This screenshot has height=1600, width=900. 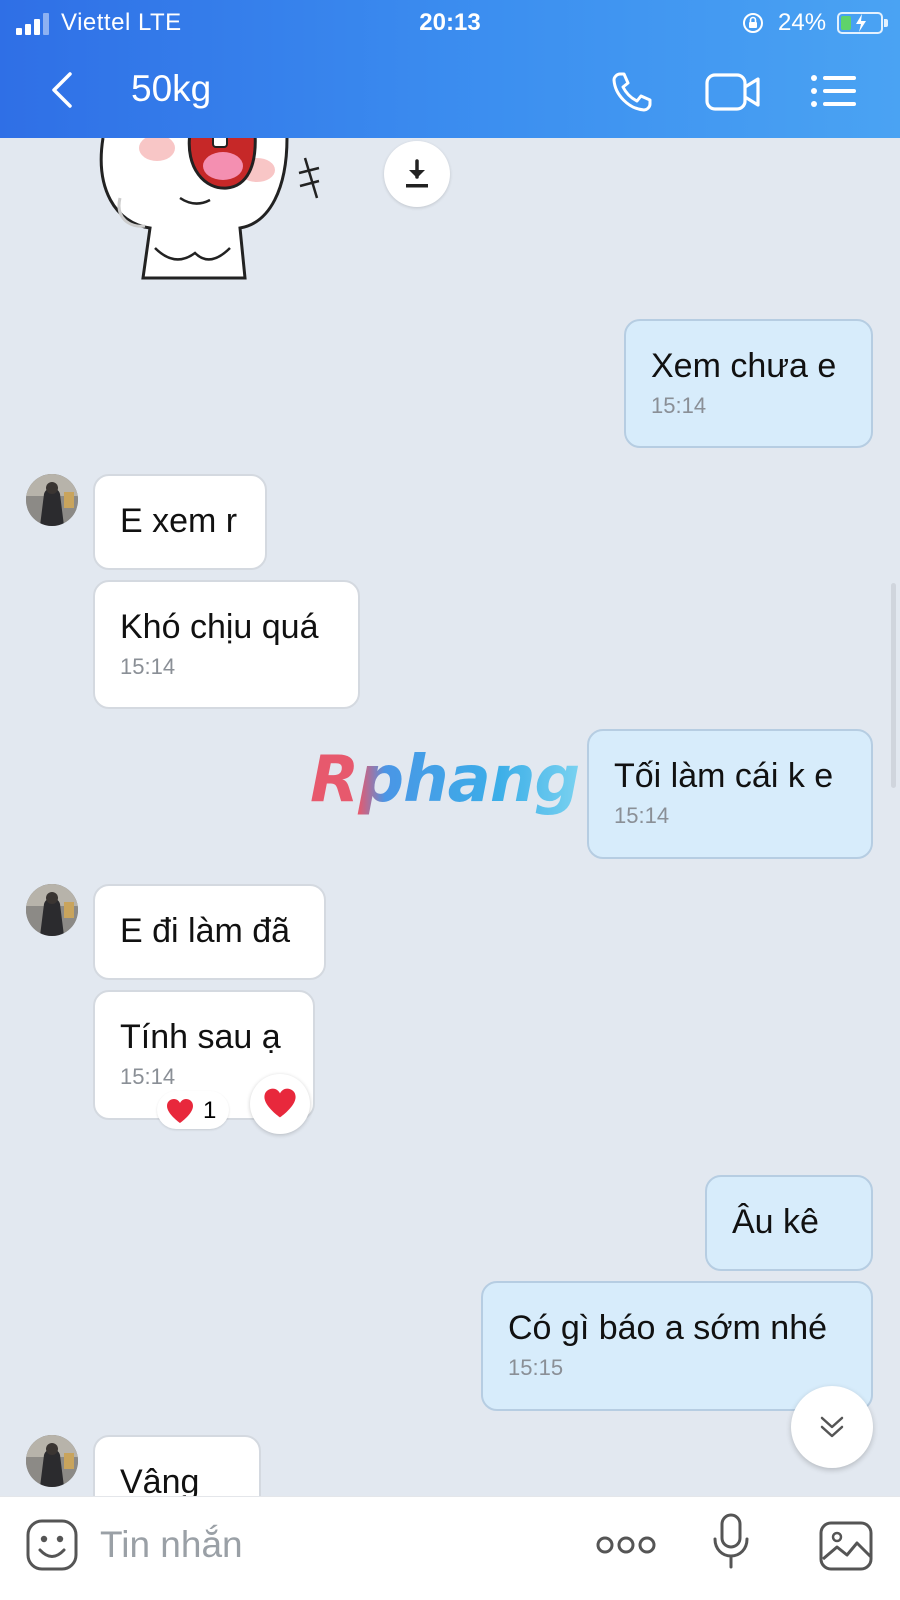 What do you see at coordinates (731, 1542) in the screenshot?
I see `microphone-icon` at bounding box center [731, 1542].